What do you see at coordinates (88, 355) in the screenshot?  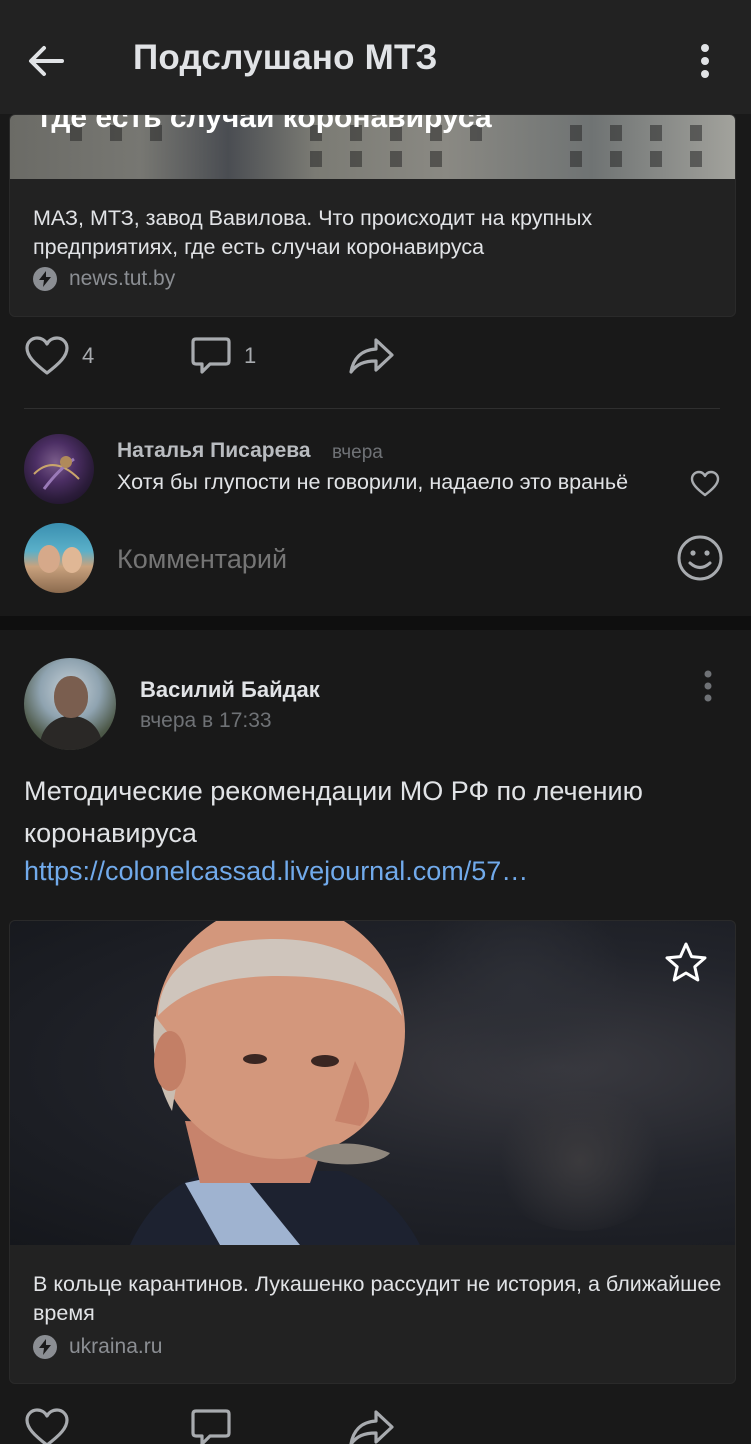 I see `like-count: 4` at bounding box center [88, 355].